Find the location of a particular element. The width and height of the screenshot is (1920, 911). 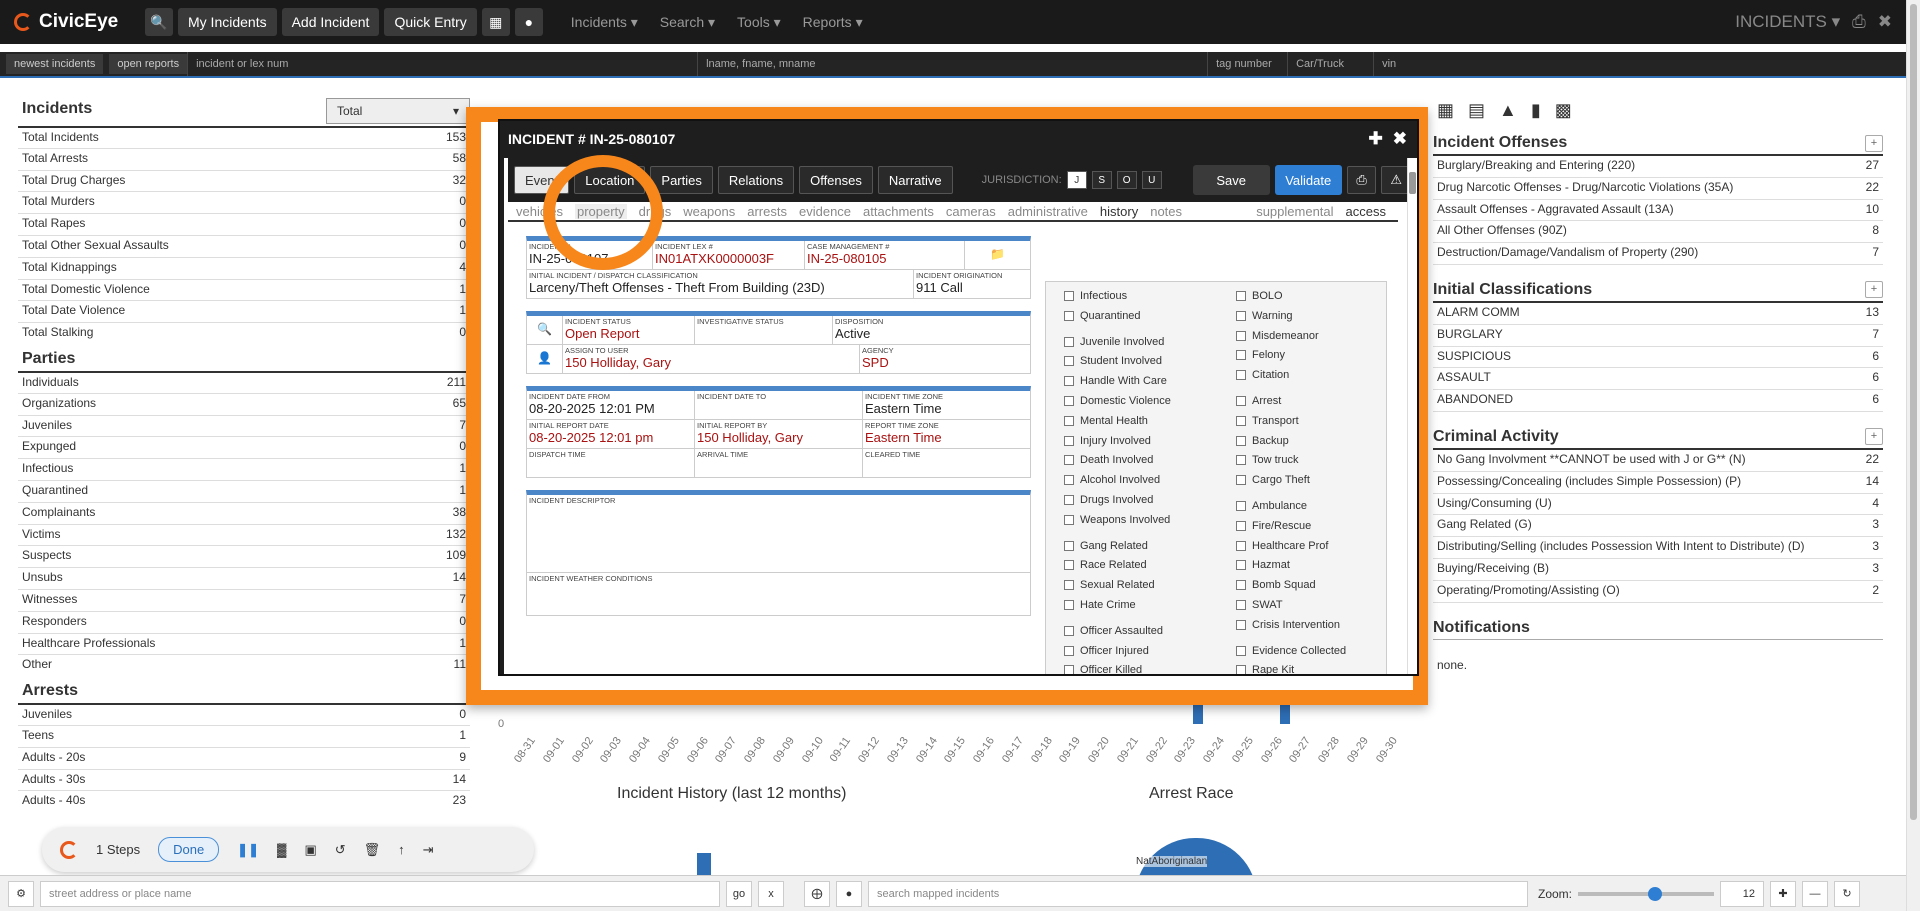

checkbox-item: Arrest is located at coordinates (1321, 401).